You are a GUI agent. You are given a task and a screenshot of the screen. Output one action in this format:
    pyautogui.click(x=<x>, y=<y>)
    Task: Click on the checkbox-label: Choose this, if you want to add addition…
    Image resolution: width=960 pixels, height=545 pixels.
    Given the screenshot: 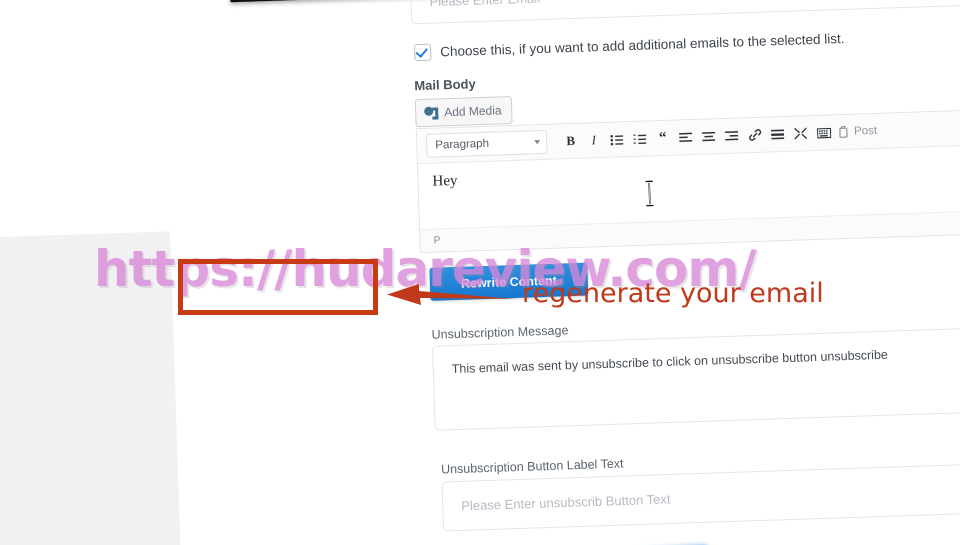 What is the action you would take?
    pyautogui.click(x=642, y=45)
    